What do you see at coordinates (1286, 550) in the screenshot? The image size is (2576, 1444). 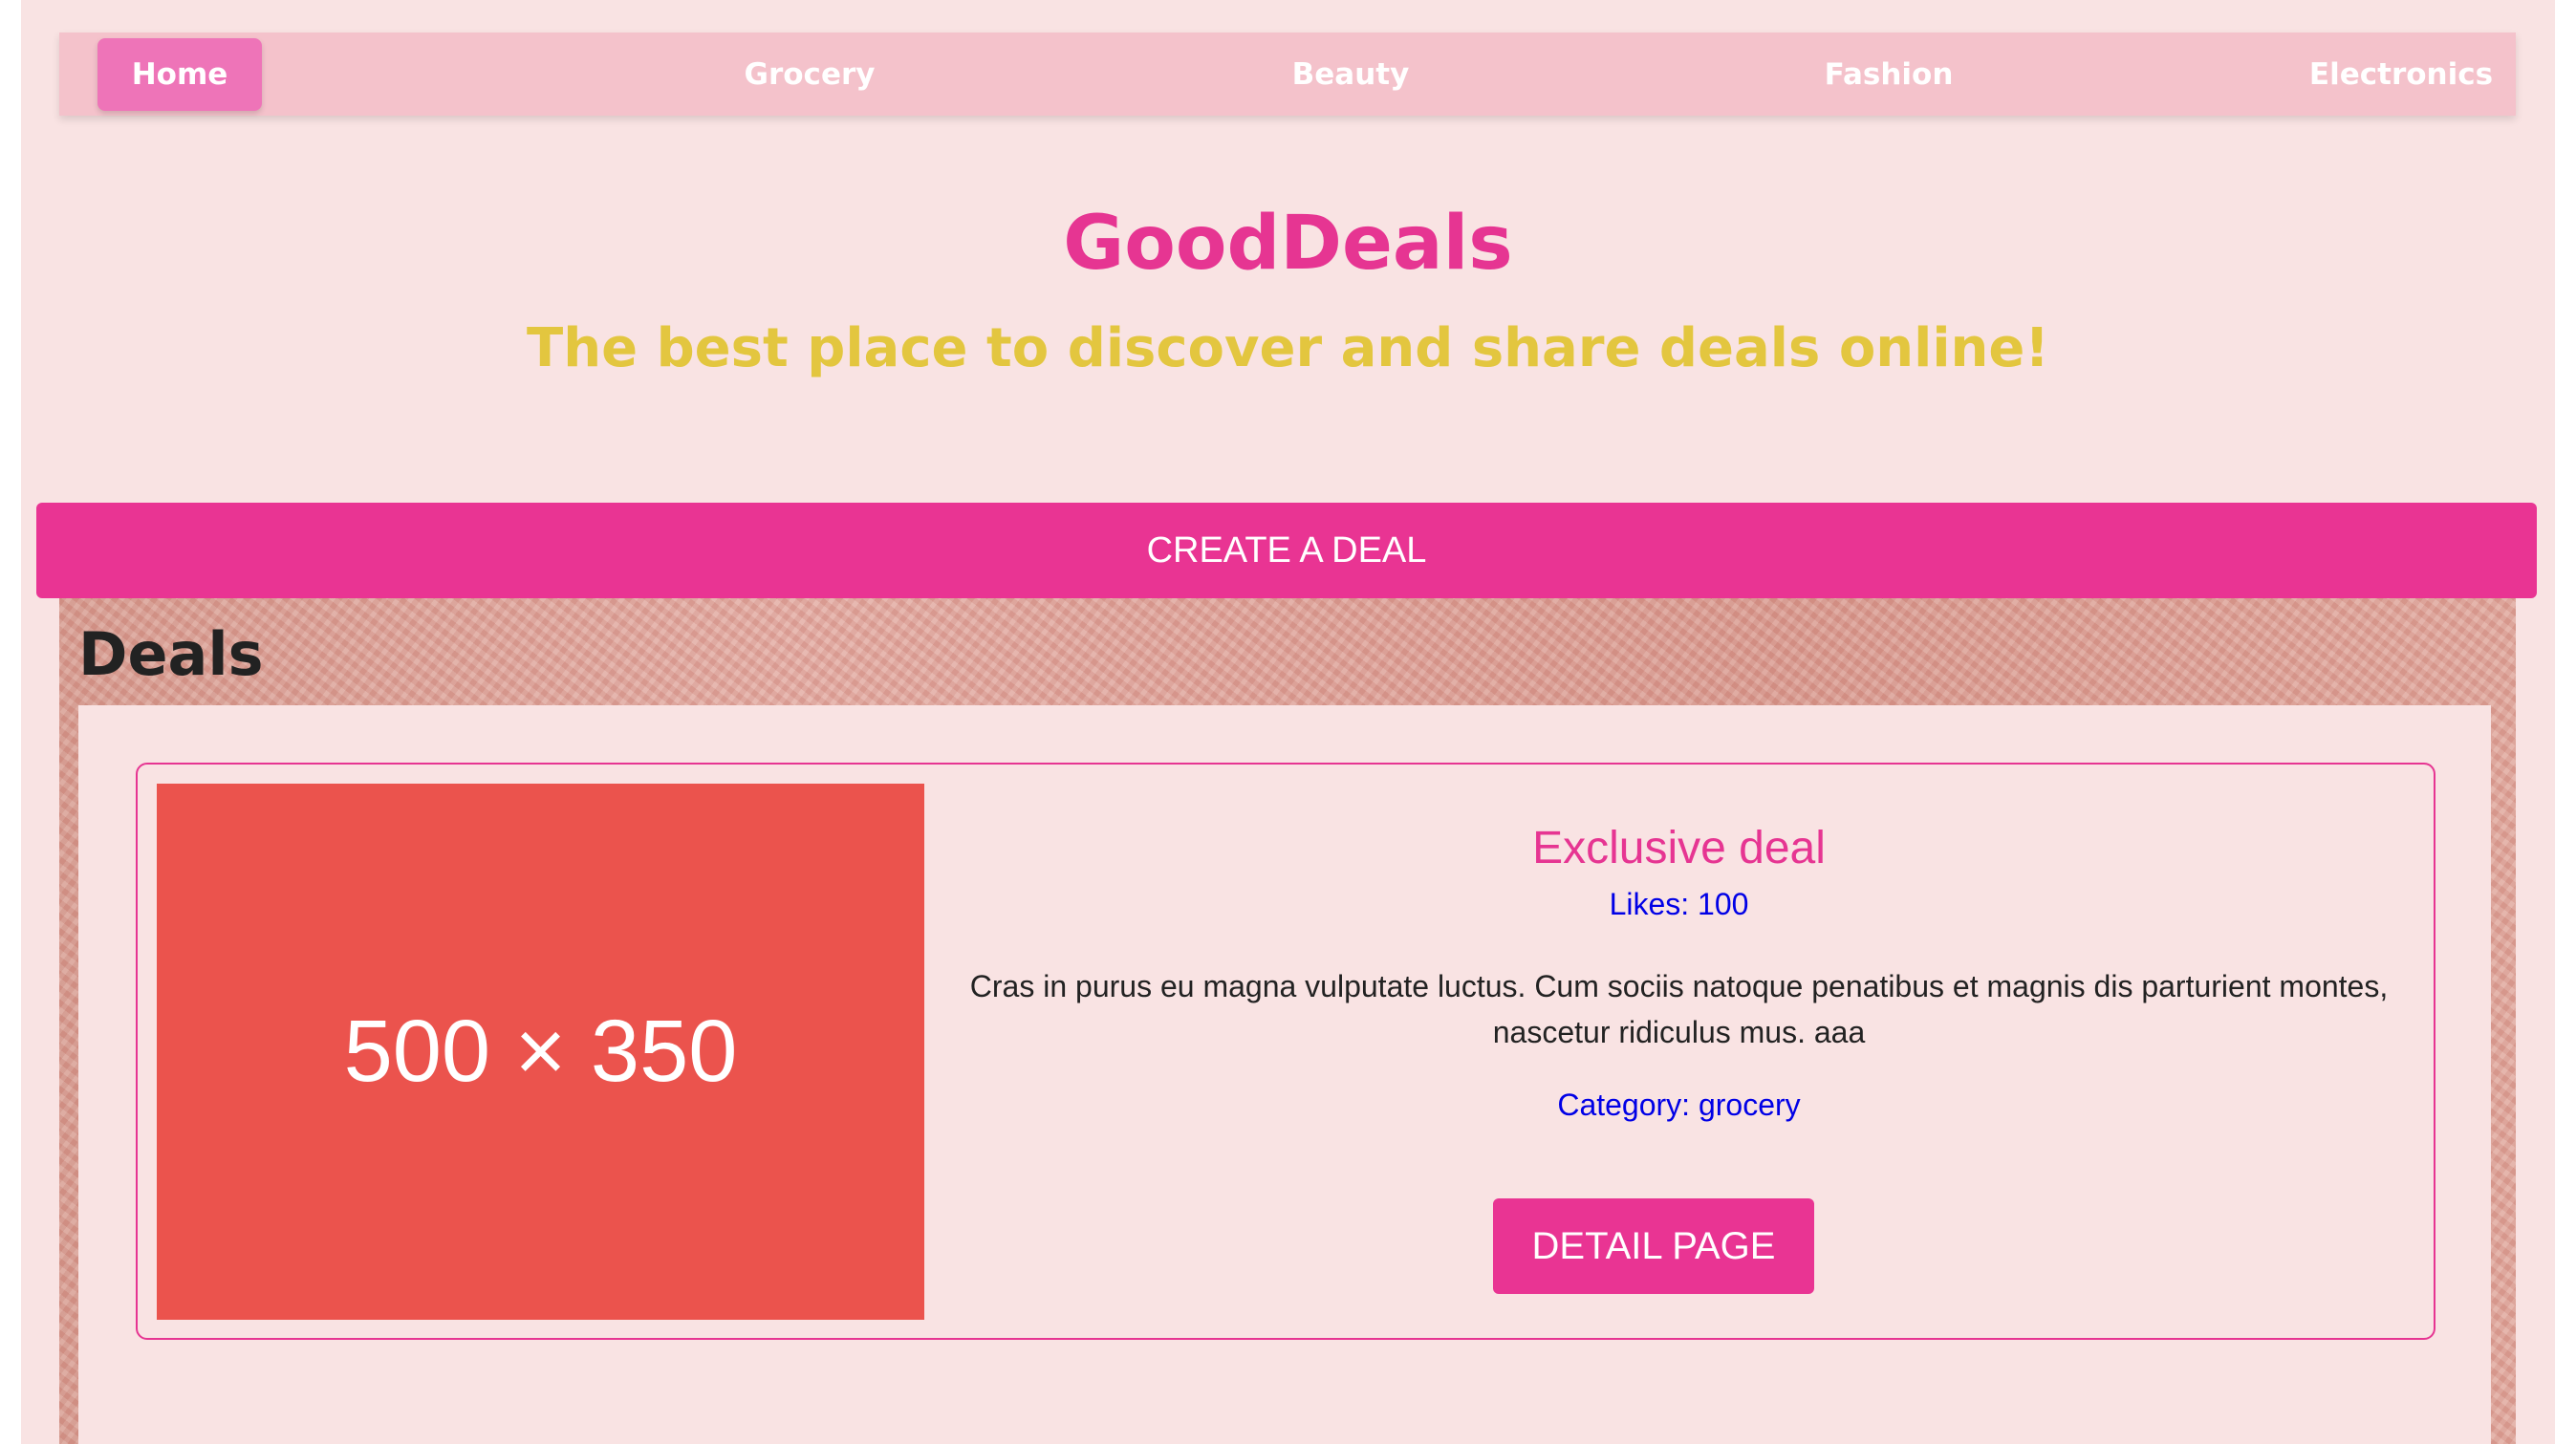 I see `create-deal-button: CREATE A DEAL` at bounding box center [1286, 550].